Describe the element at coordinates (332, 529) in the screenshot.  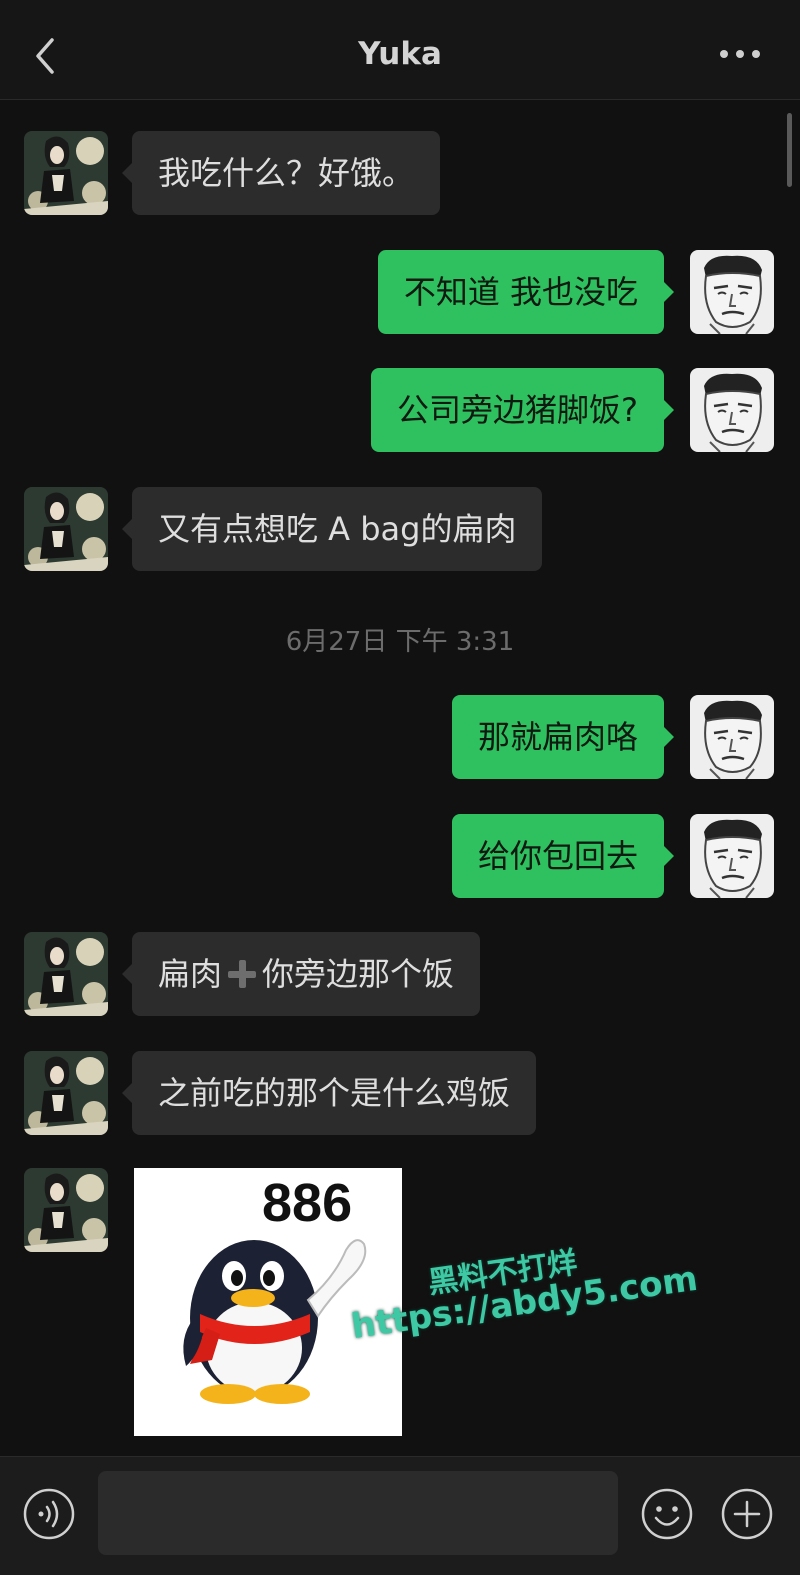
I see `incoming-message-bubble: 又有点想吃 A bag的扁肉` at that location.